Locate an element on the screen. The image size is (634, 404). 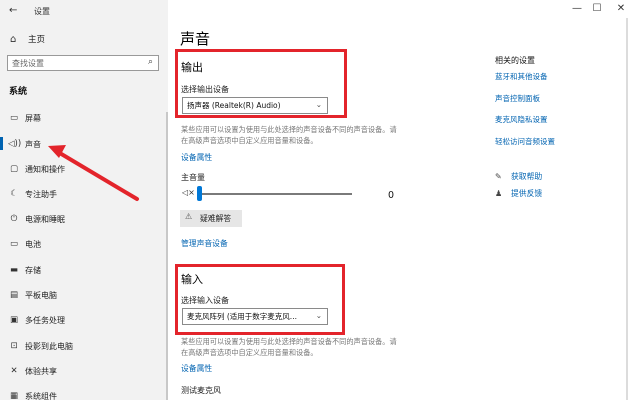
red-arrow-shaft is located at coordinates (97, 175).